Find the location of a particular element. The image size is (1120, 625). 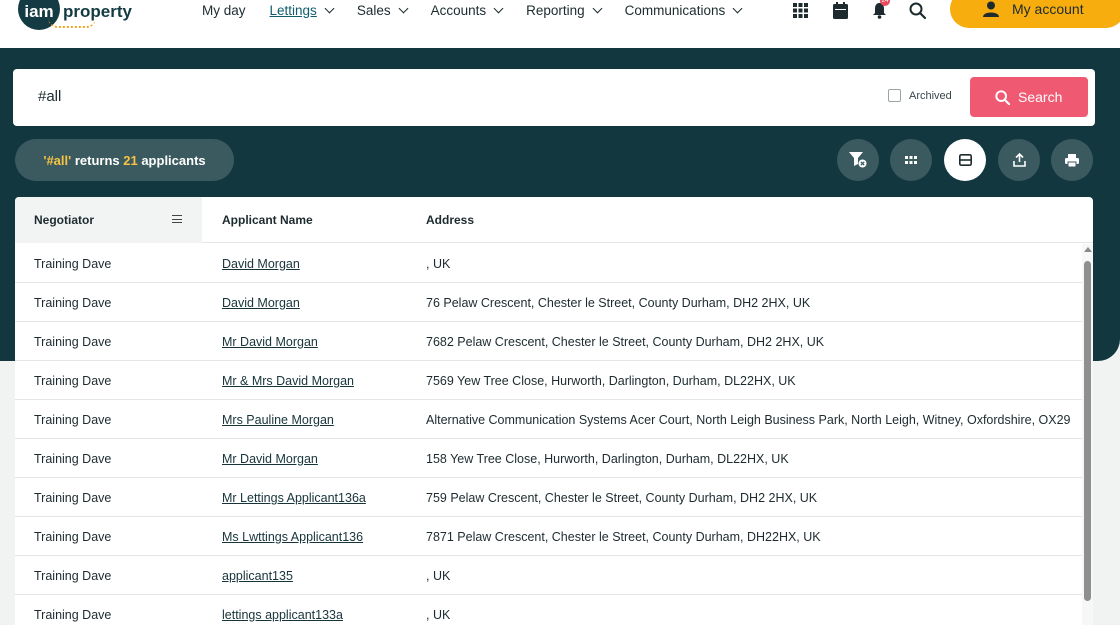

applicant-name-link: Mr & Mrs David Morgan is located at coordinates (288, 381).